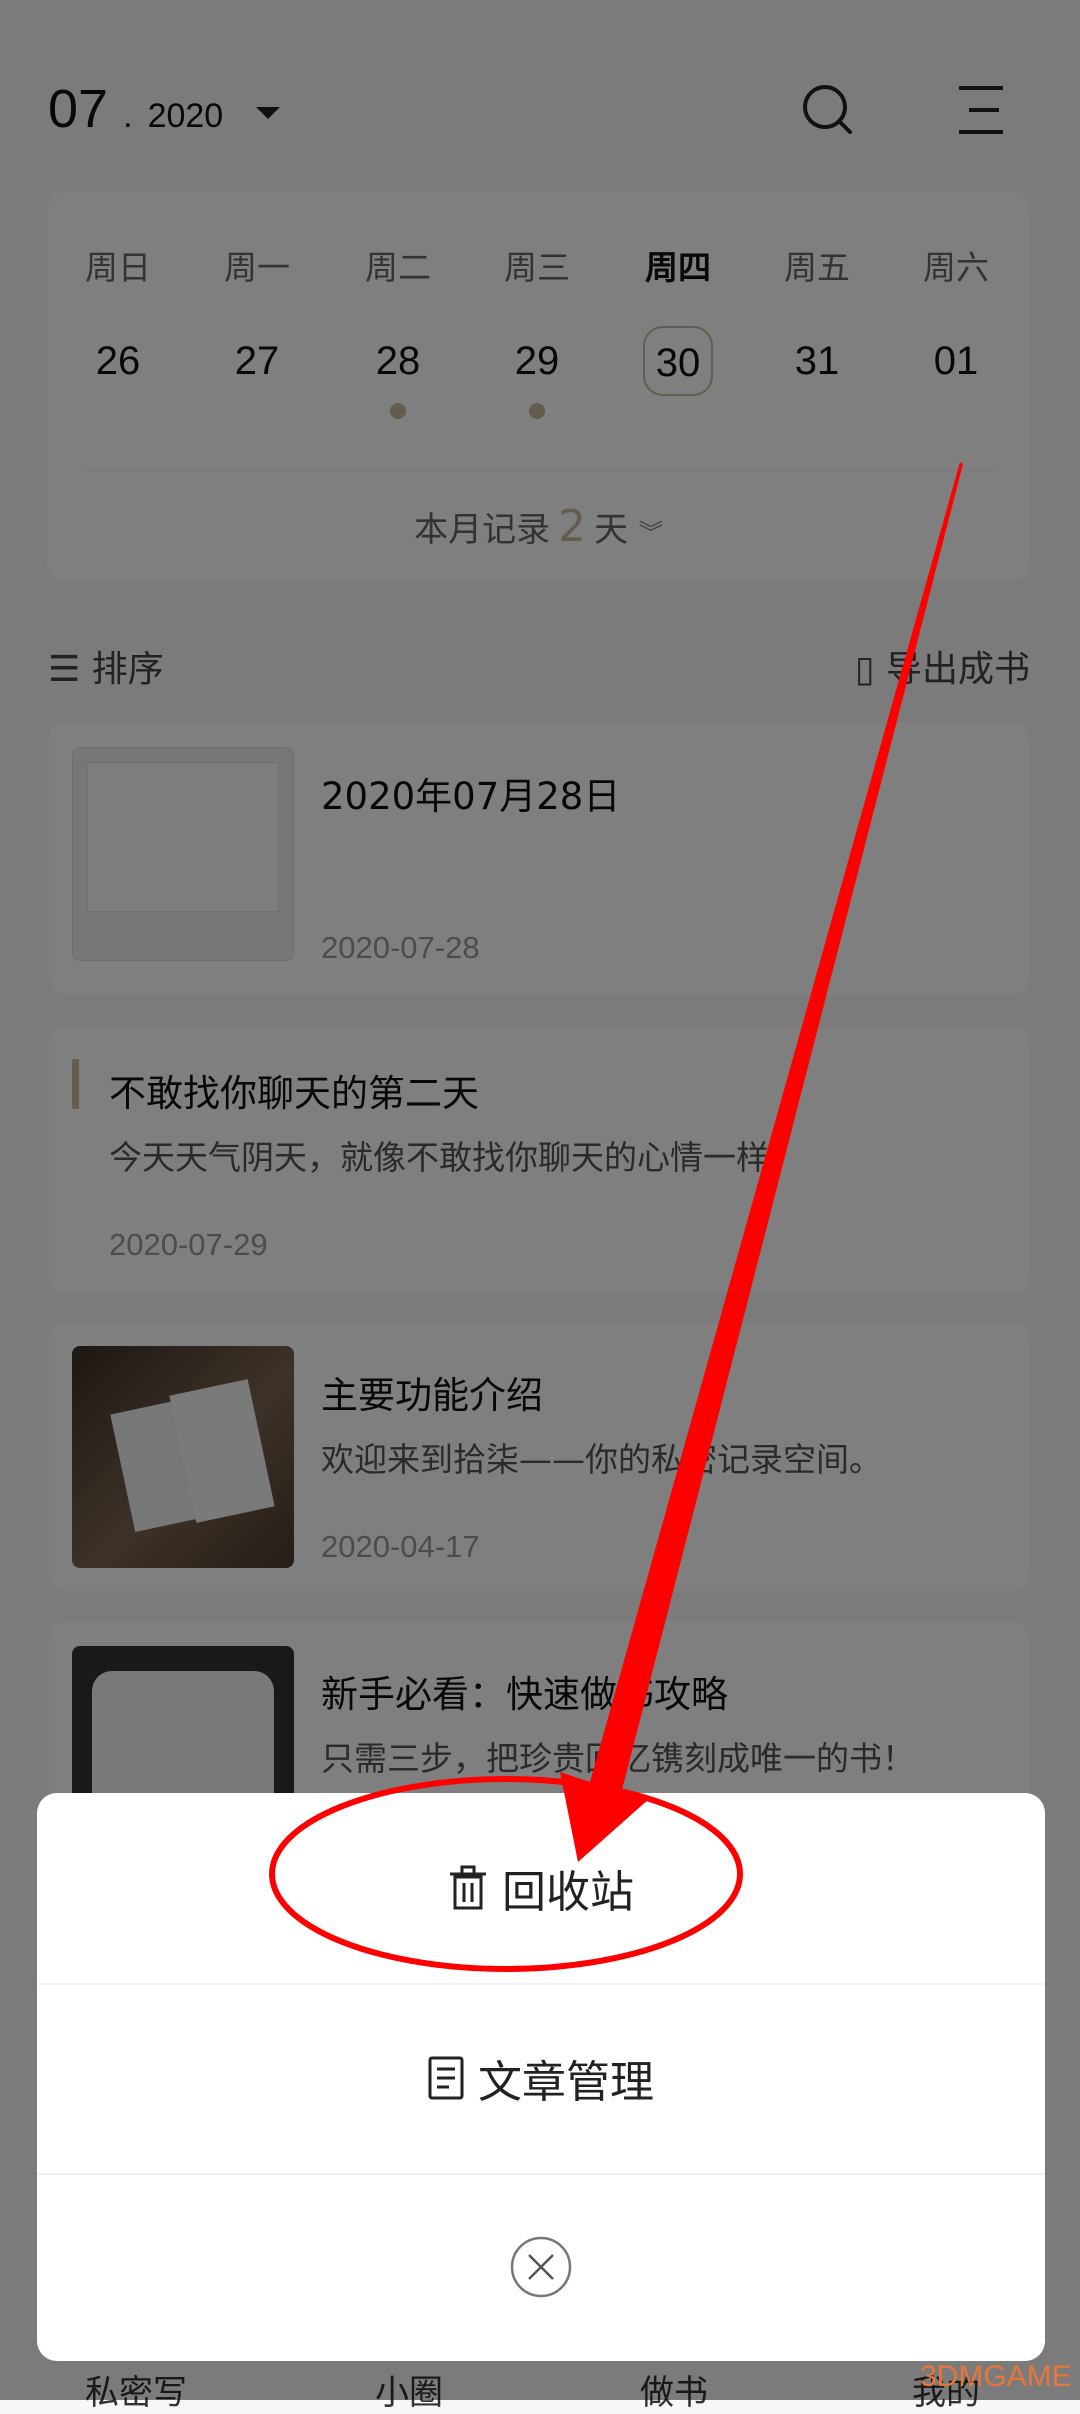  Describe the element at coordinates (568, 1892) in the screenshot. I see `recycle-bin-label: 回收站` at that location.